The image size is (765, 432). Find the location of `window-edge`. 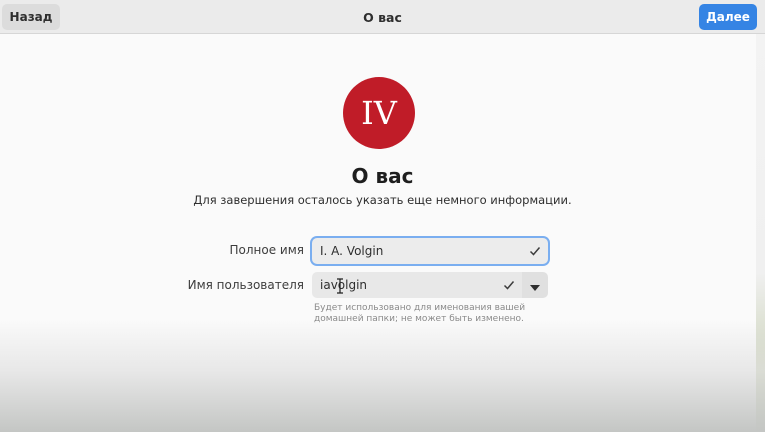

window-edge is located at coordinates (760, 233).